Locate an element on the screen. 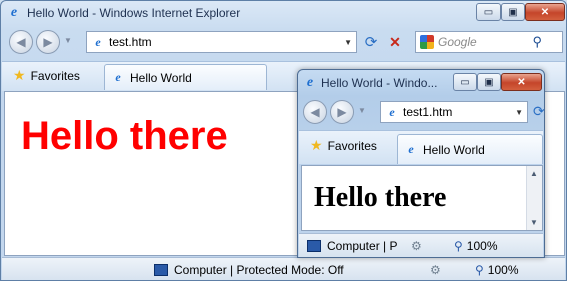  popup-security-icon: ⚙ is located at coordinates (416, 246).